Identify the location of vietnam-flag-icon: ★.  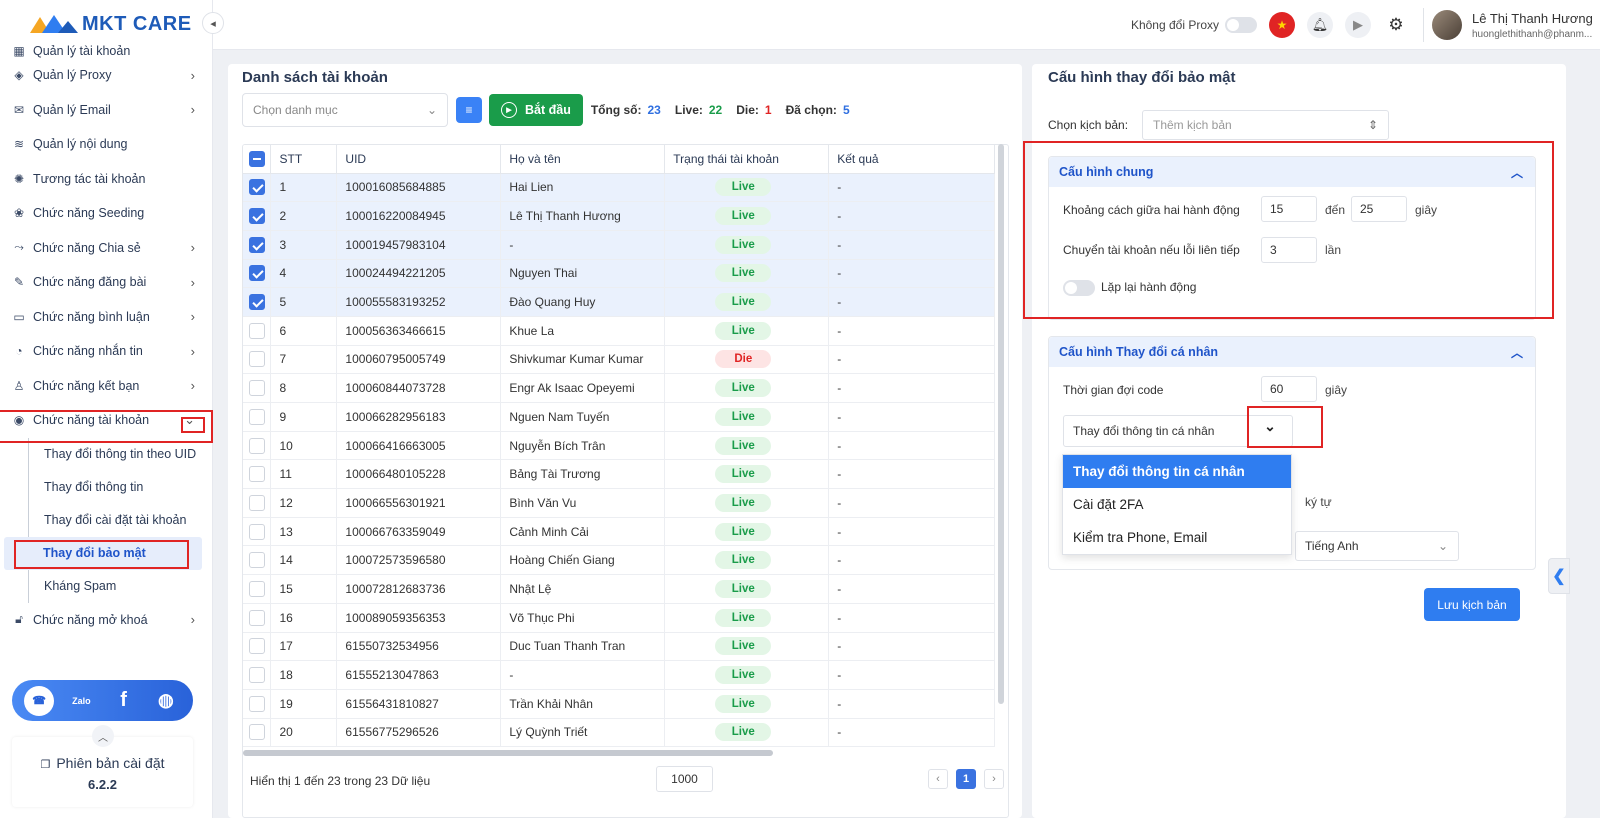
(1282, 25).